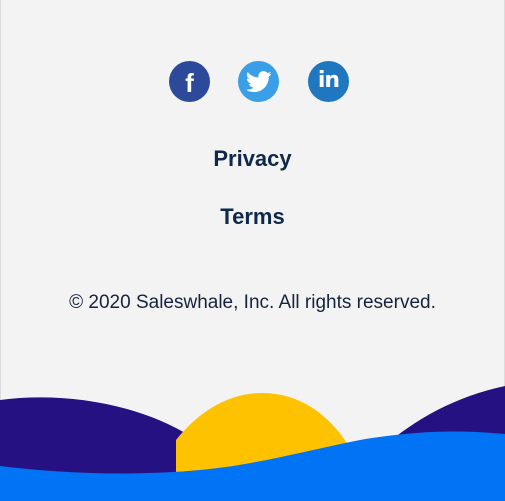 The width and height of the screenshot is (505, 501). I want to click on facebook-link: f, so click(189, 81).